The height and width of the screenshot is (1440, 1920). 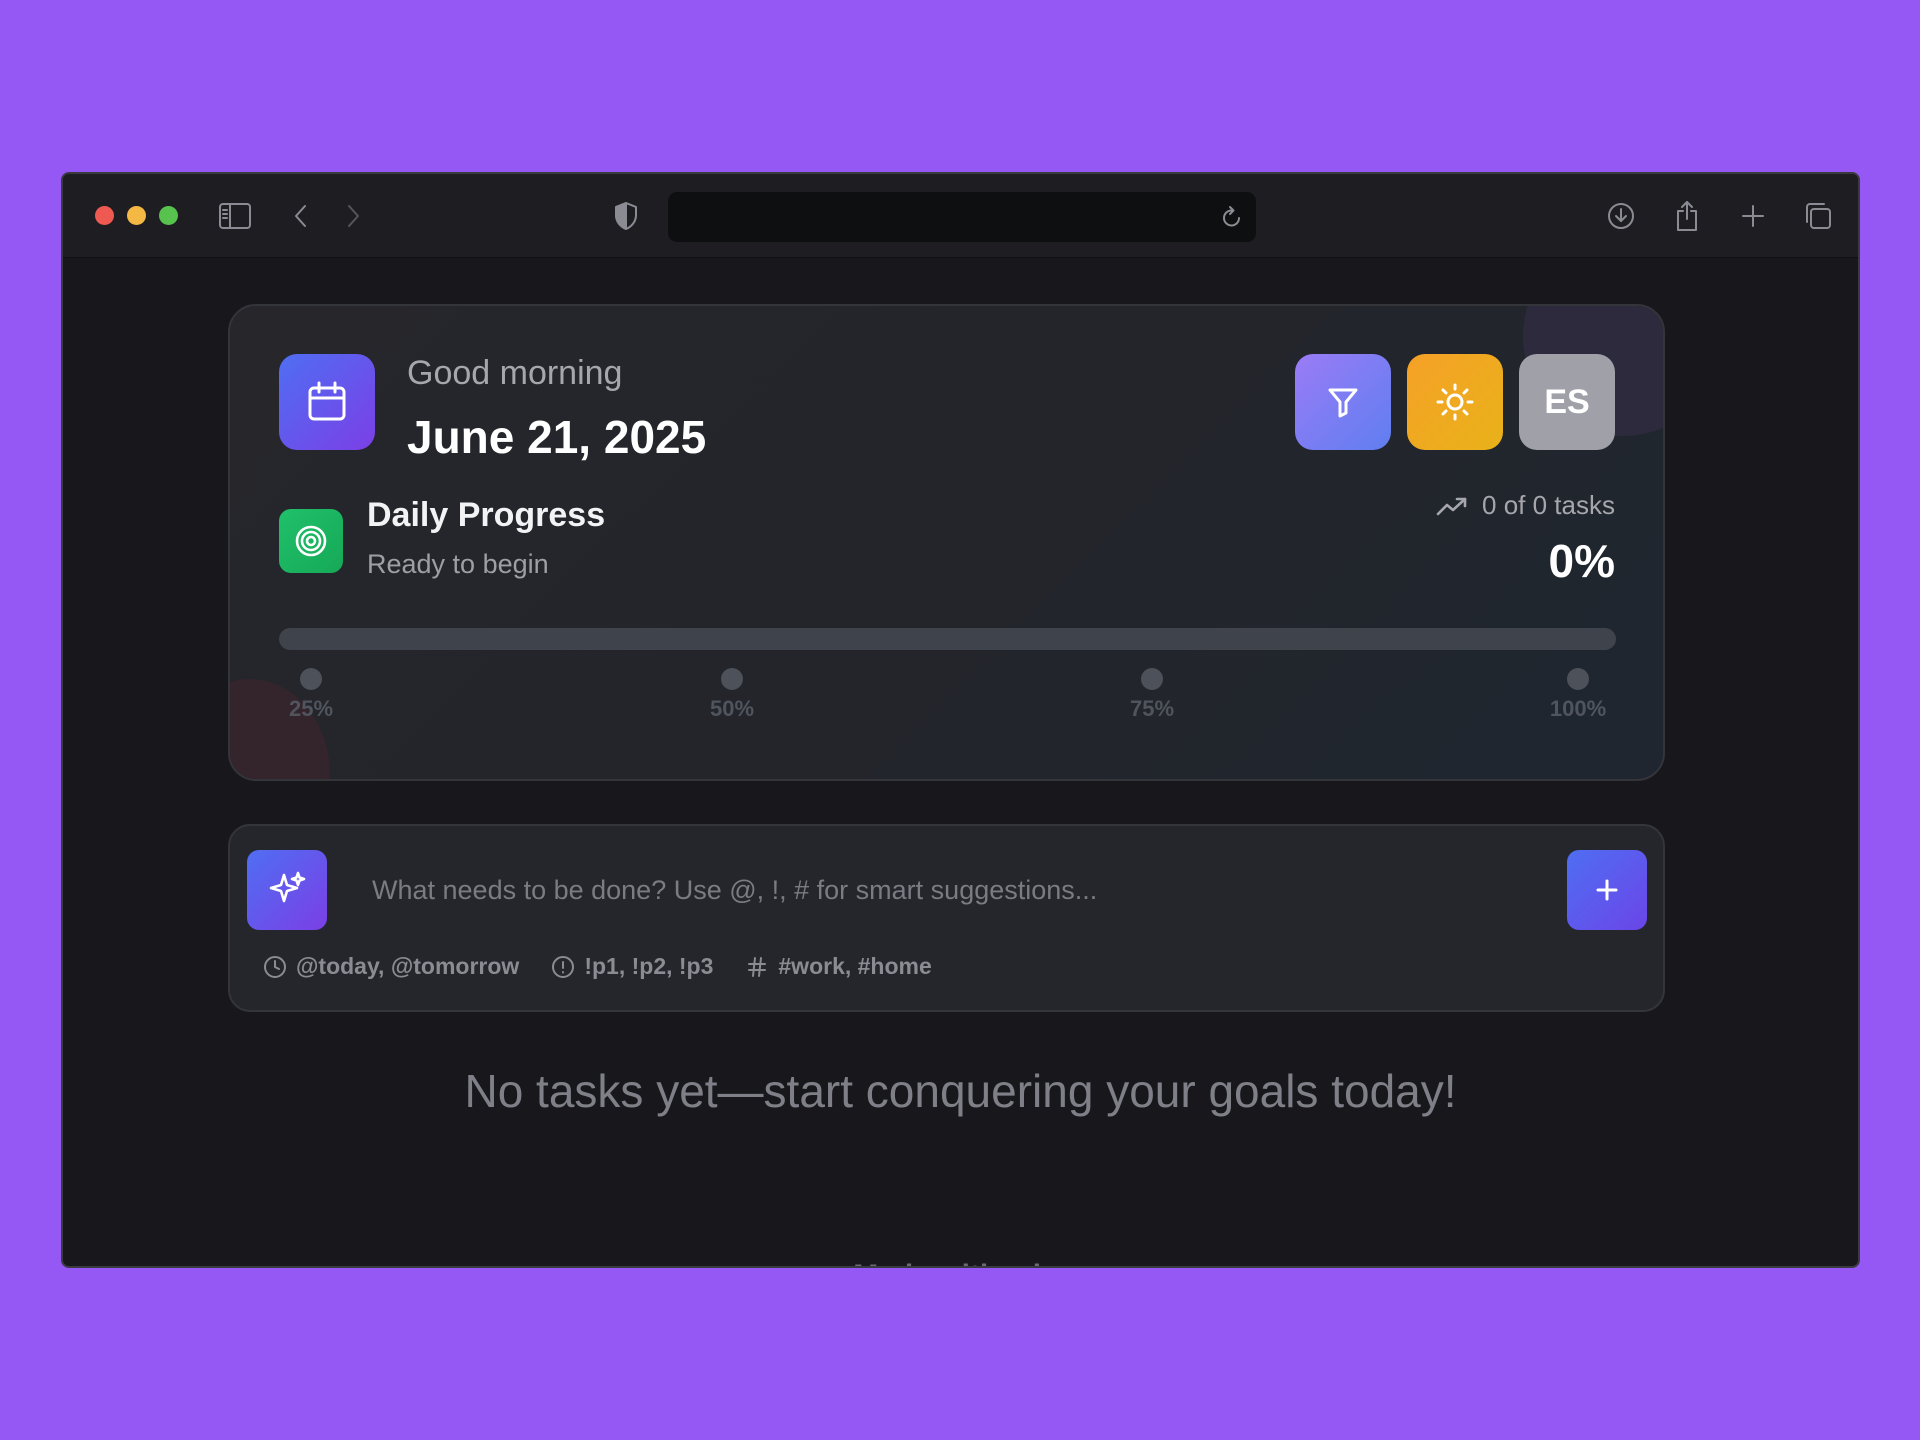 I want to click on back-icon, so click(x=301, y=216).